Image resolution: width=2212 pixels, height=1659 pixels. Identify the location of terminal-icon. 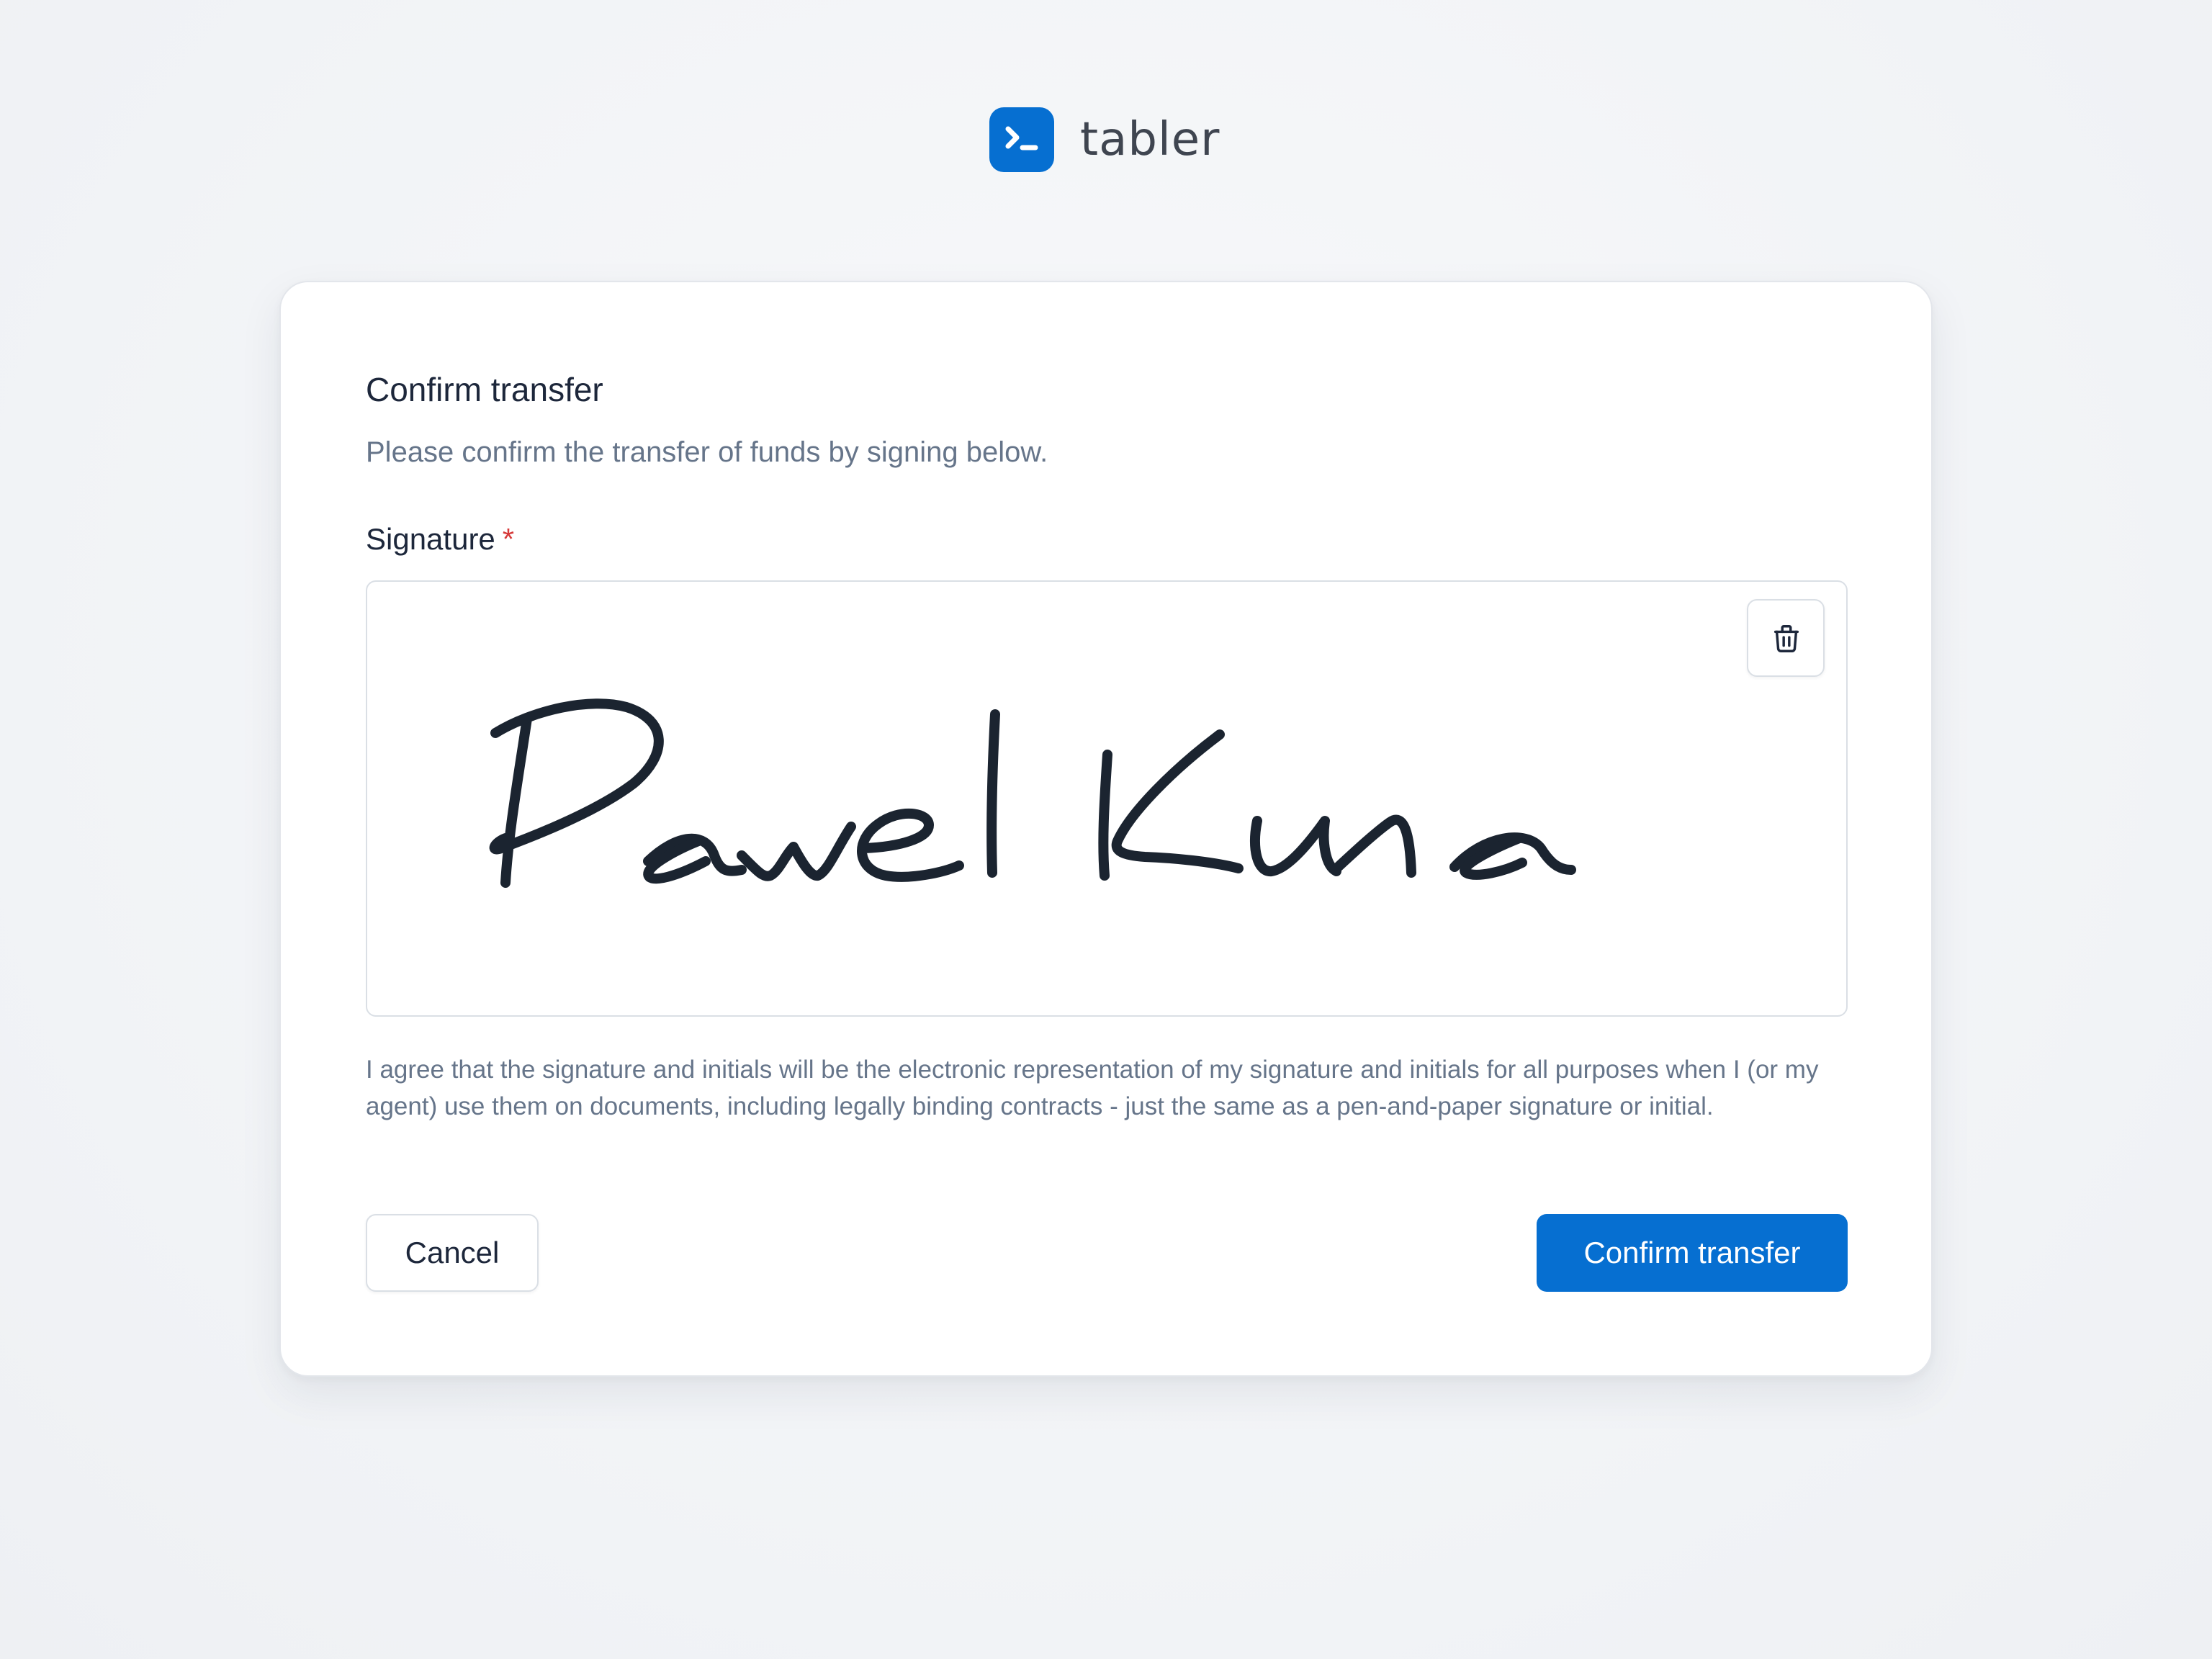
(1021, 139).